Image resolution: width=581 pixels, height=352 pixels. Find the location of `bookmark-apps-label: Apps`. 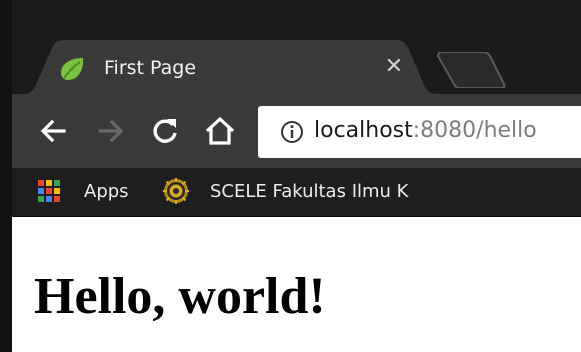

bookmark-apps-label: Apps is located at coordinates (106, 191).